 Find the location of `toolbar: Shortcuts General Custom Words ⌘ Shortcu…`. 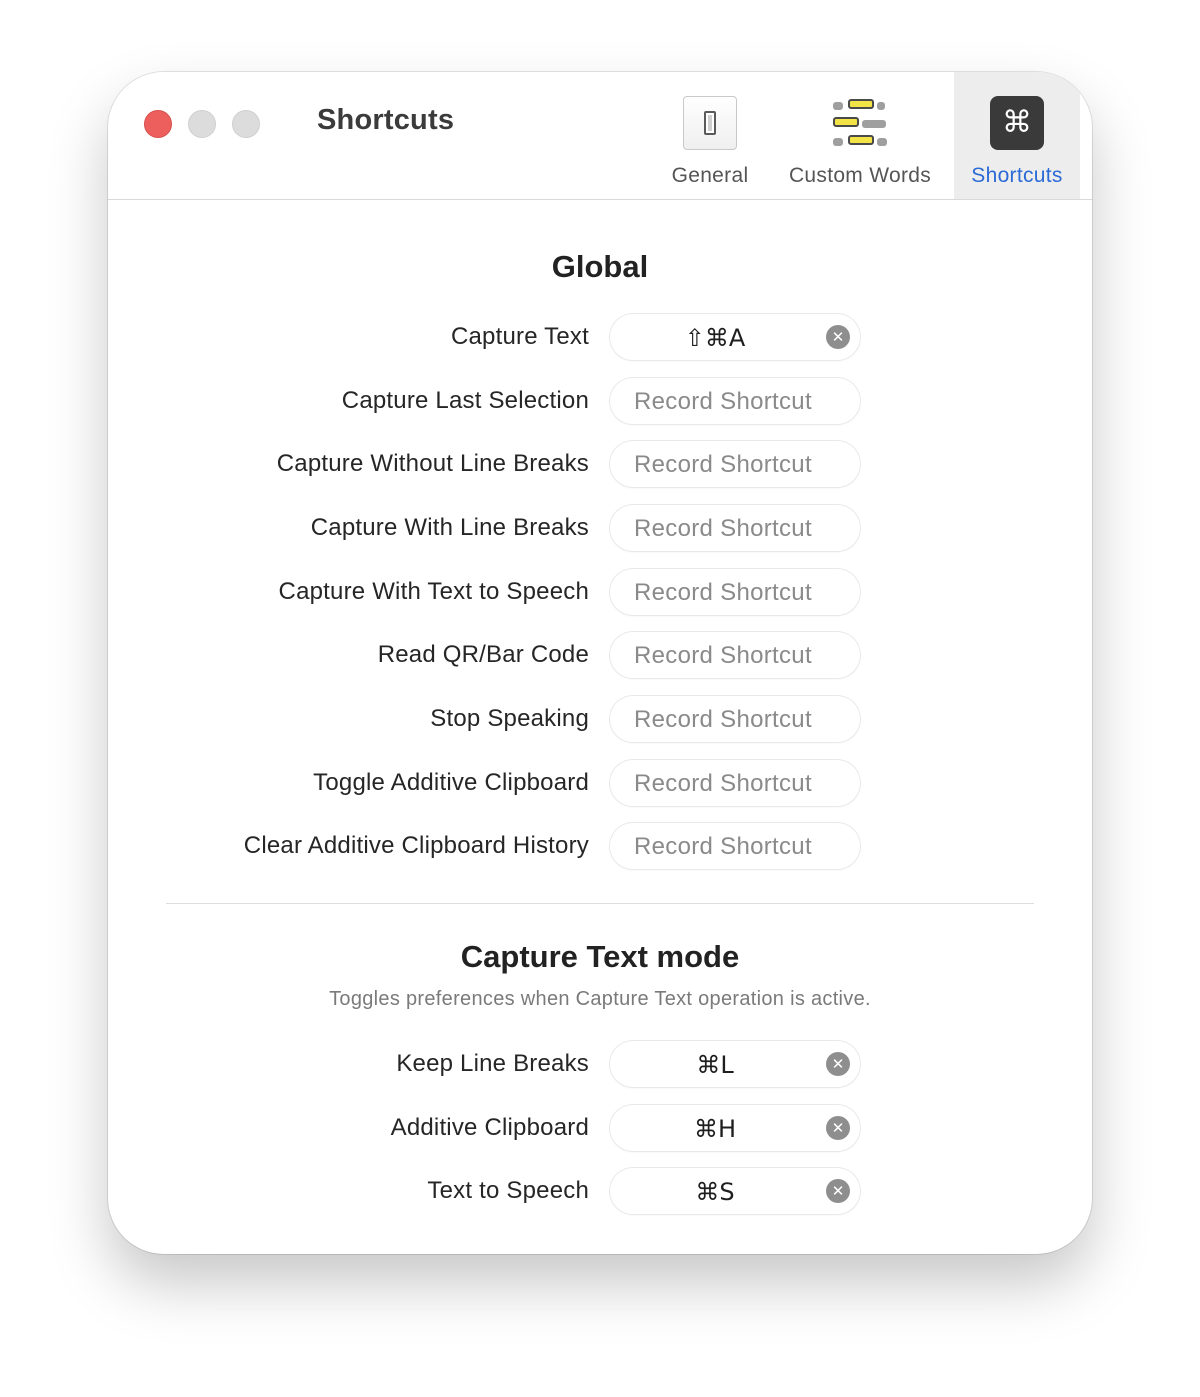

toolbar: Shortcuts General Custom Words ⌘ Shortcu… is located at coordinates (600, 136).